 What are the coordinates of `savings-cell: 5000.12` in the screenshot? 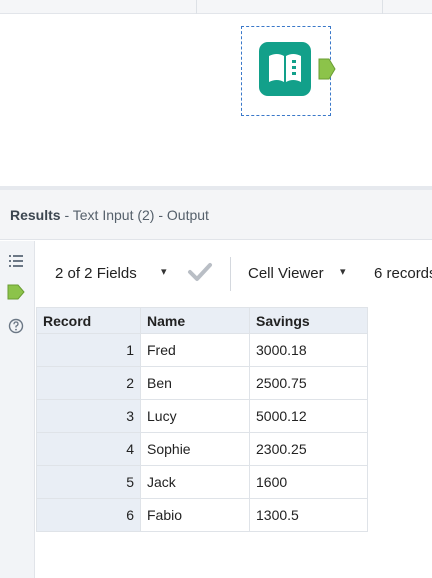 It's located at (308, 416).